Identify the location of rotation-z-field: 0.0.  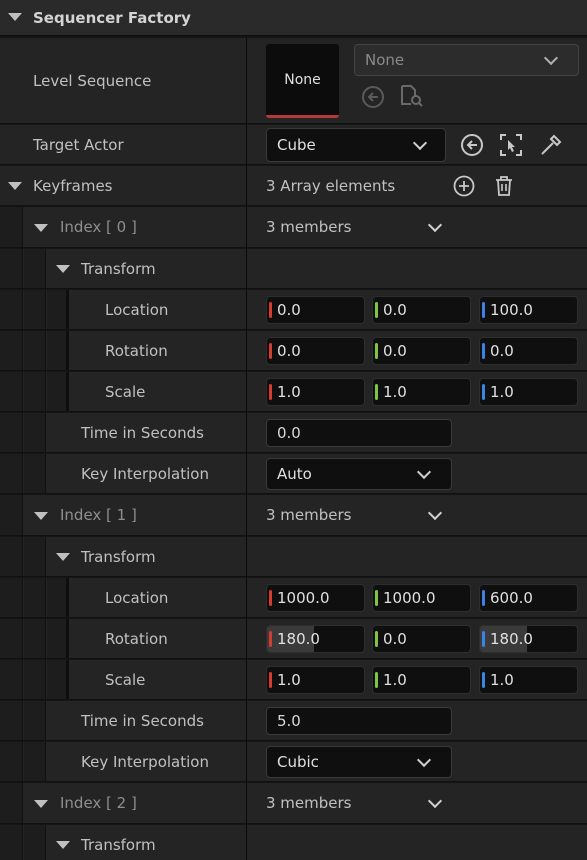
(528, 351).